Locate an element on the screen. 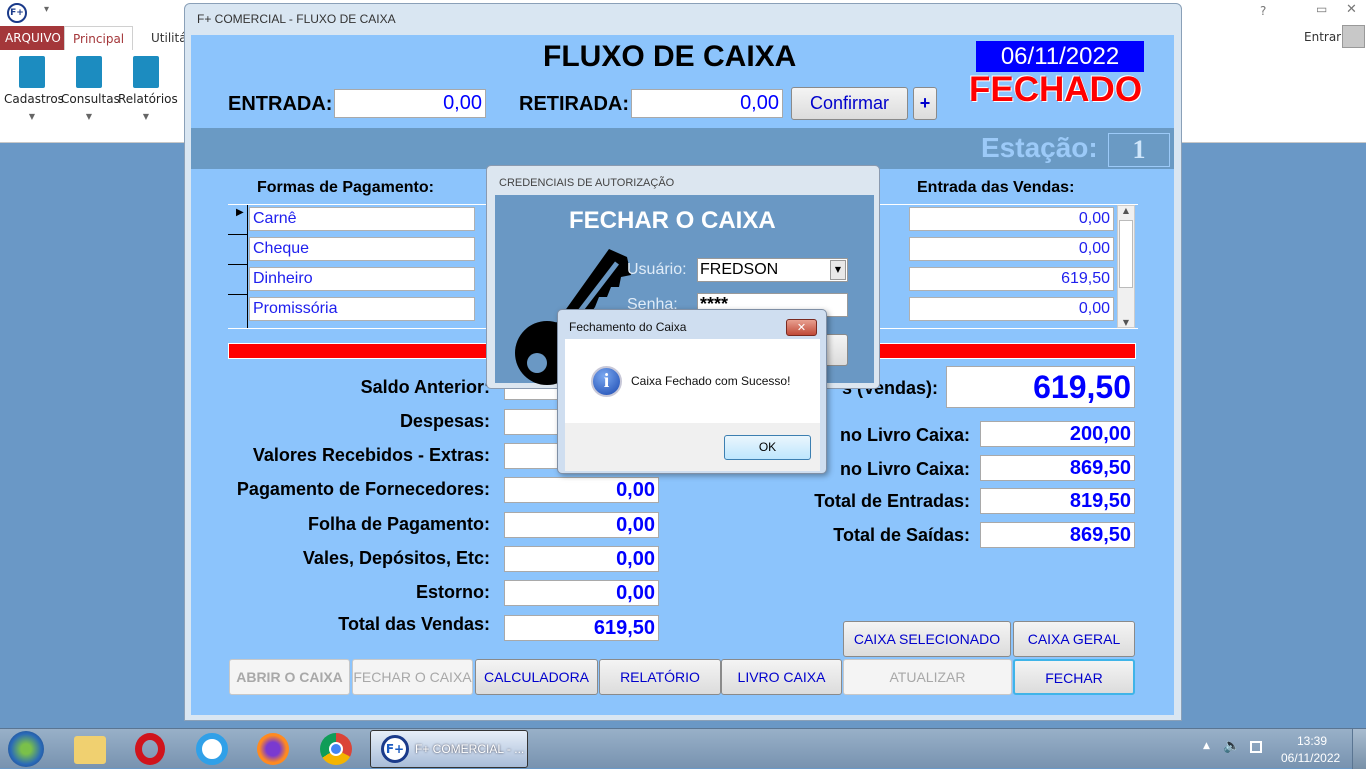 This screenshot has width=1366, height=769. clock-date: 06/11/2022 is located at coordinates (1310, 758).